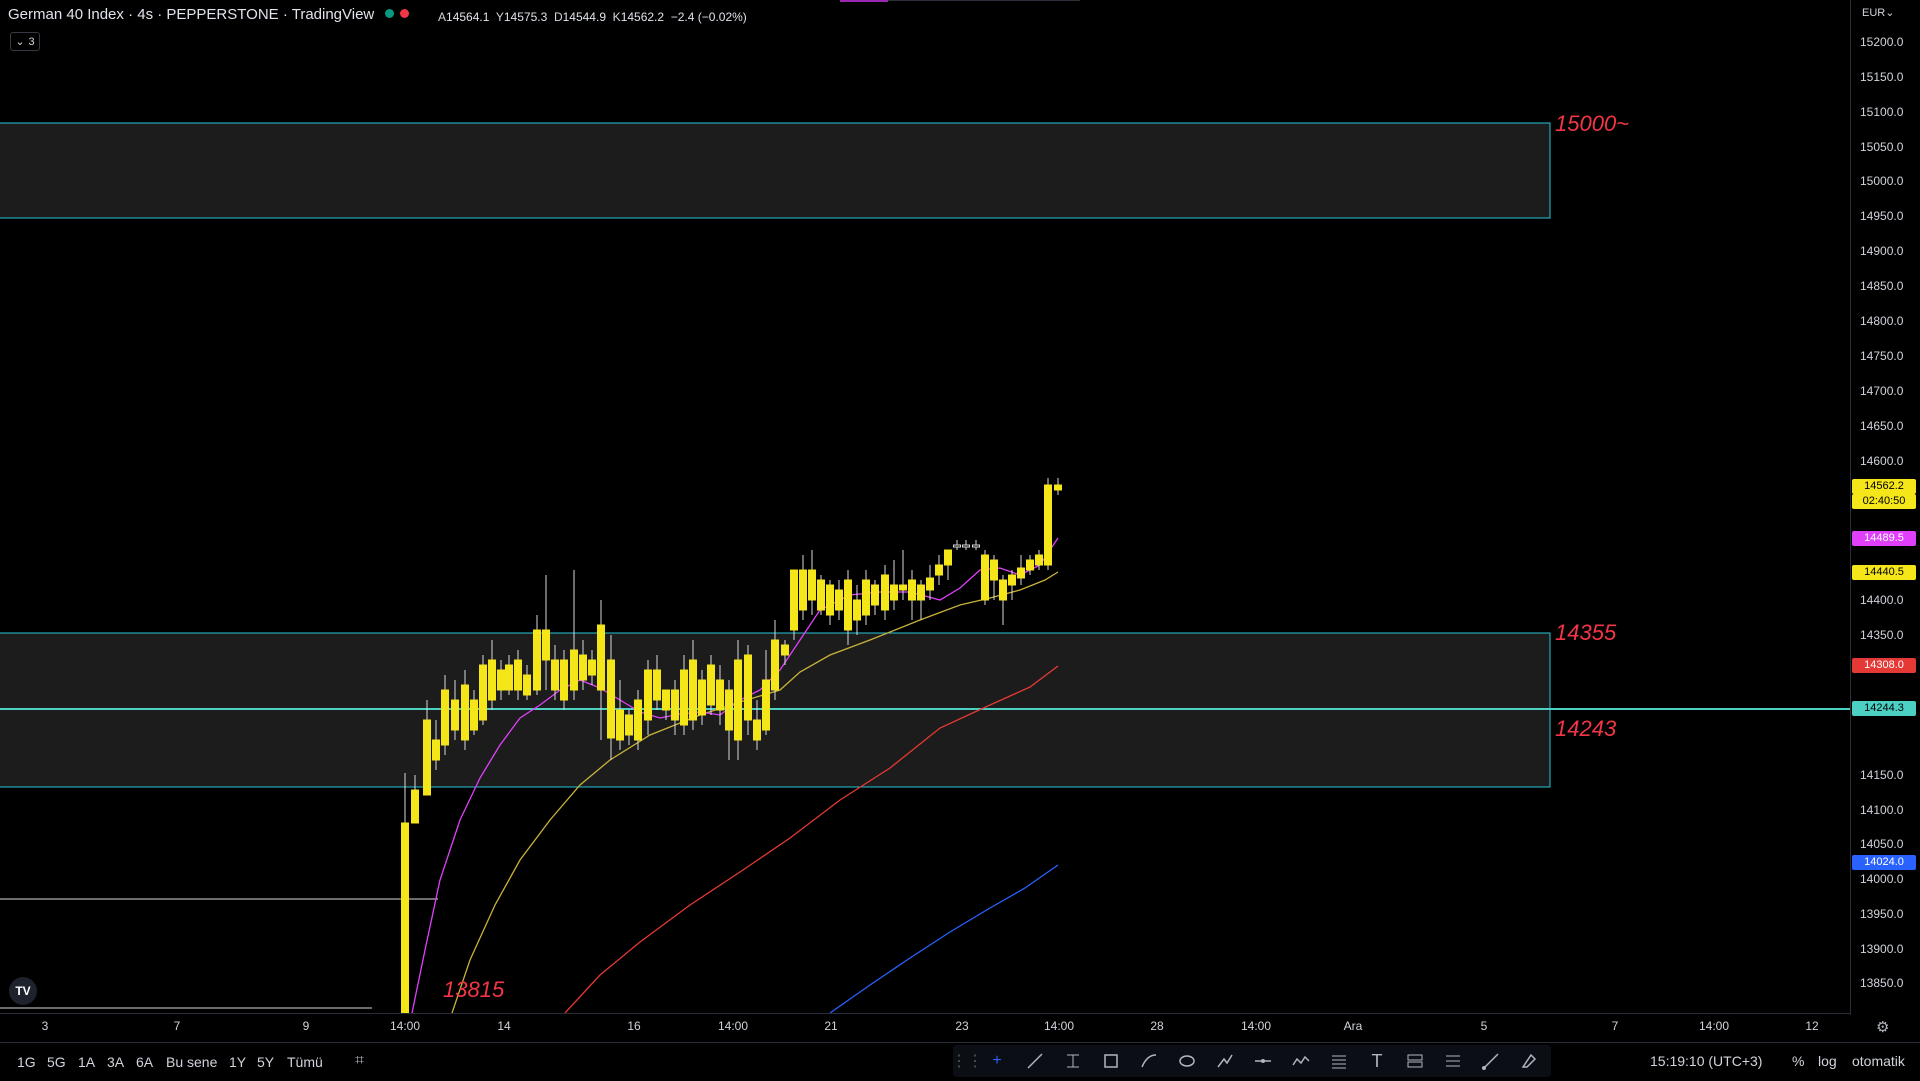 Image resolution: width=1920 pixels, height=1081 pixels. Describe the element at coordinates (1491, 1061) in the screenshot. I see `forecast-icon` at that location.